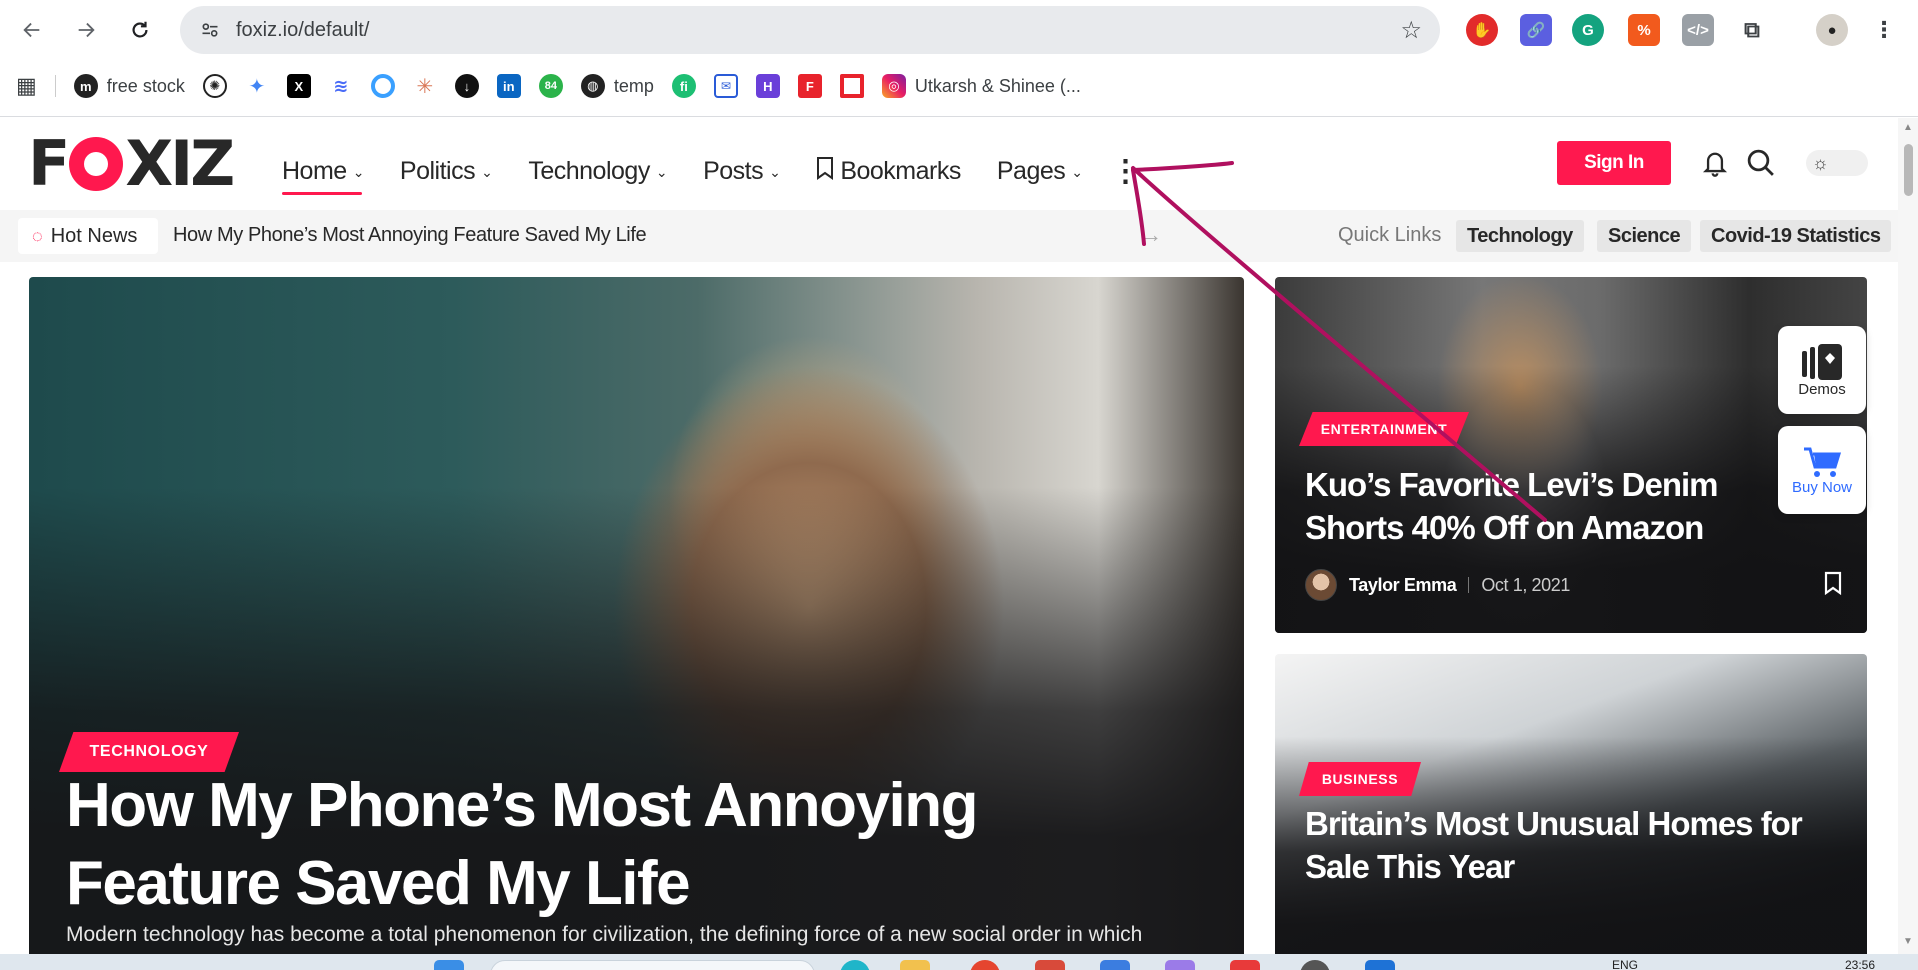  What do you see at coordinates (1525, 584) in the screenshot?
I see `post-date: Oct 1, 2021` at bounding box center [1525, 584].